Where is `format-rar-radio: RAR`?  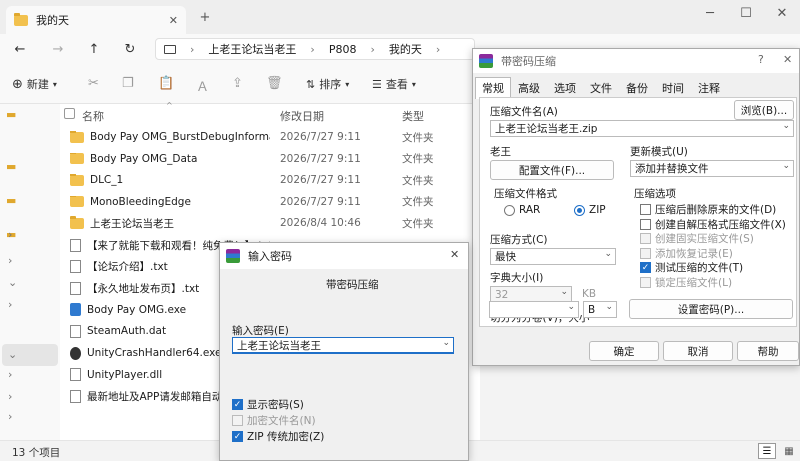 format-rar-radio: RAR is located at coordinates (522, 210).